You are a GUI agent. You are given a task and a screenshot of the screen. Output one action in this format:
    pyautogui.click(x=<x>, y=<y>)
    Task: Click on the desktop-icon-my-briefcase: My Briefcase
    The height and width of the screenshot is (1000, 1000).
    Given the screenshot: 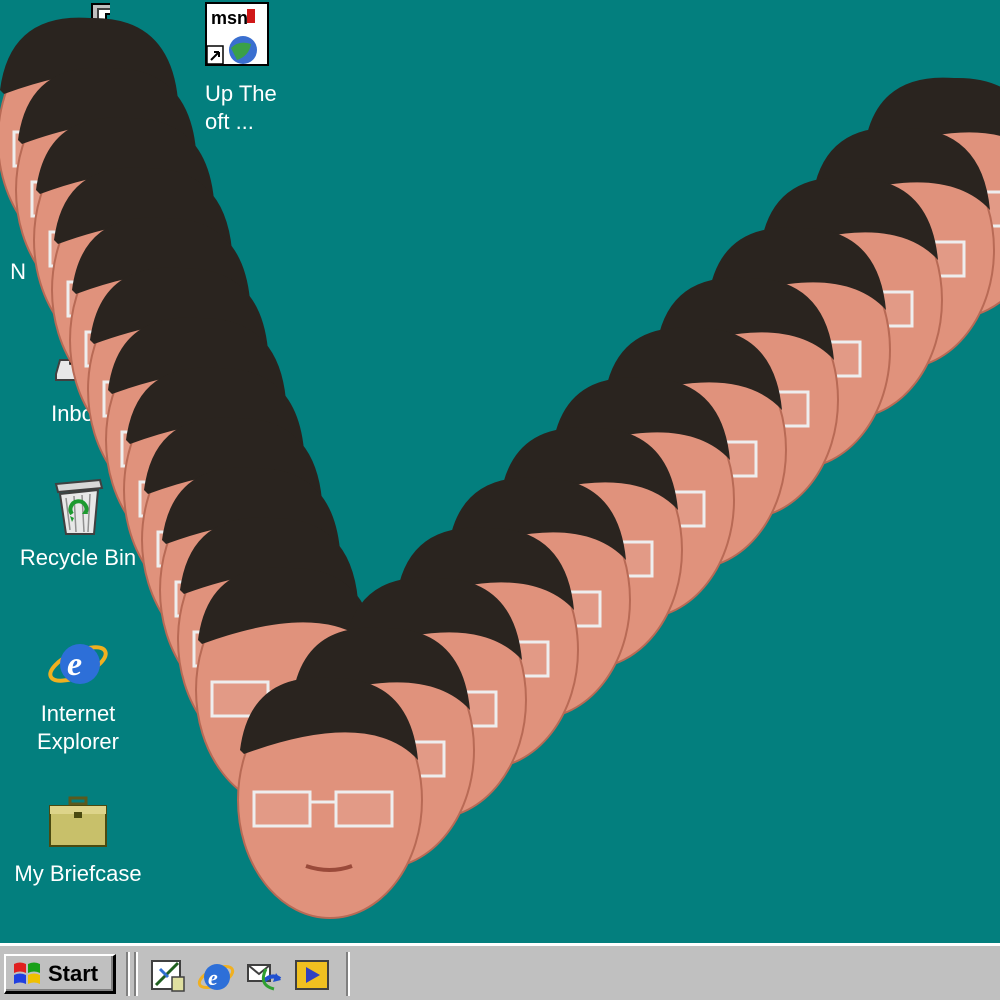 What is the action you would take?
    pyautogui.click(x=79, y=839)
    